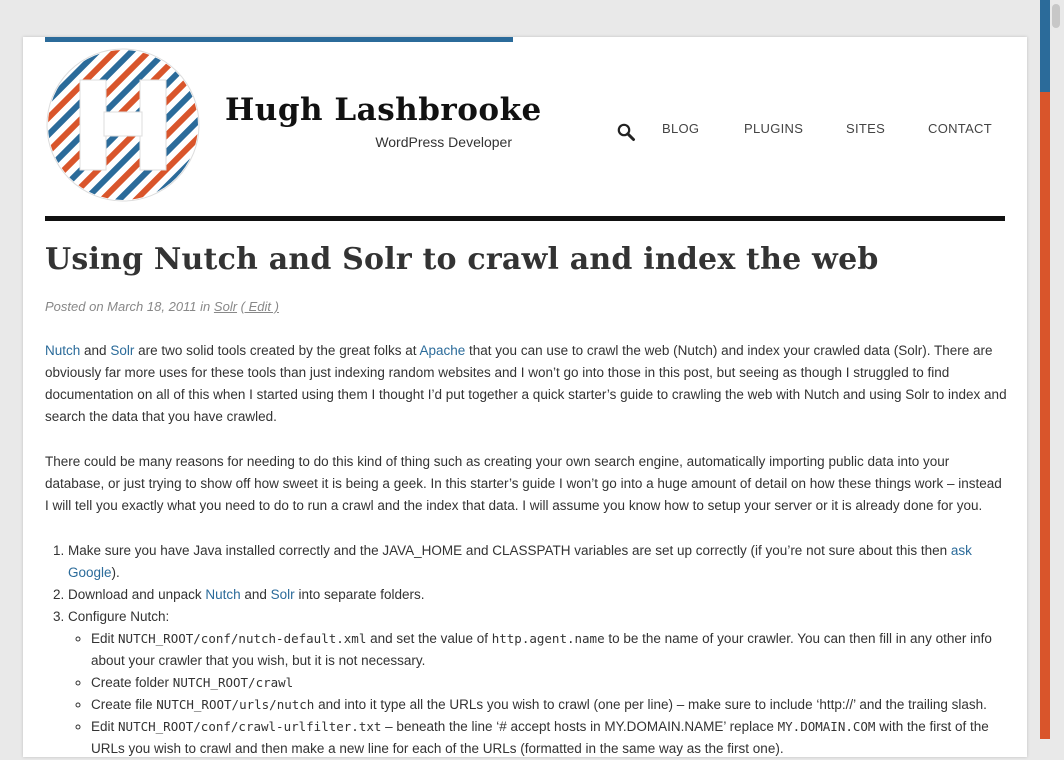 This screenshot has height=760, width=1064. I want to click on side-stripe-orange, so click(1045, 415).